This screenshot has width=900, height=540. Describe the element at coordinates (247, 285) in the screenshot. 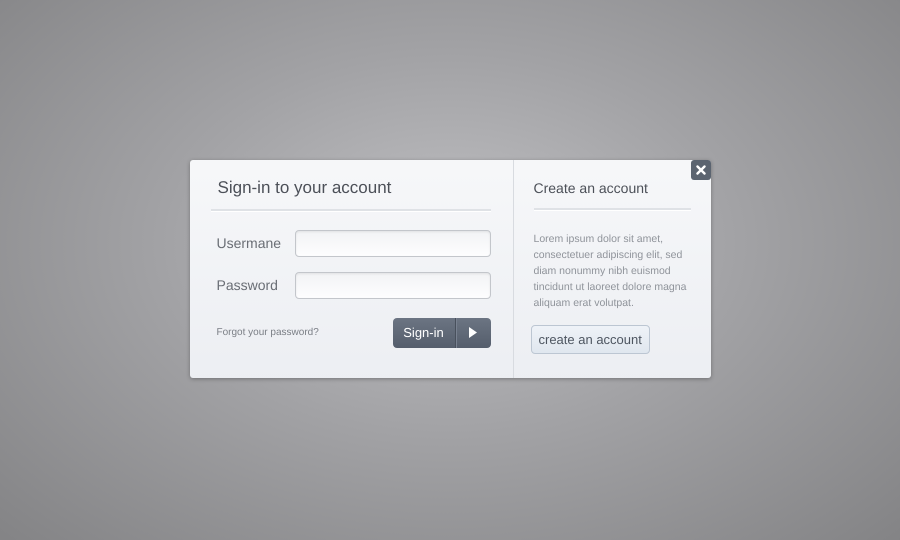

I see `field-label: Password` at that location.